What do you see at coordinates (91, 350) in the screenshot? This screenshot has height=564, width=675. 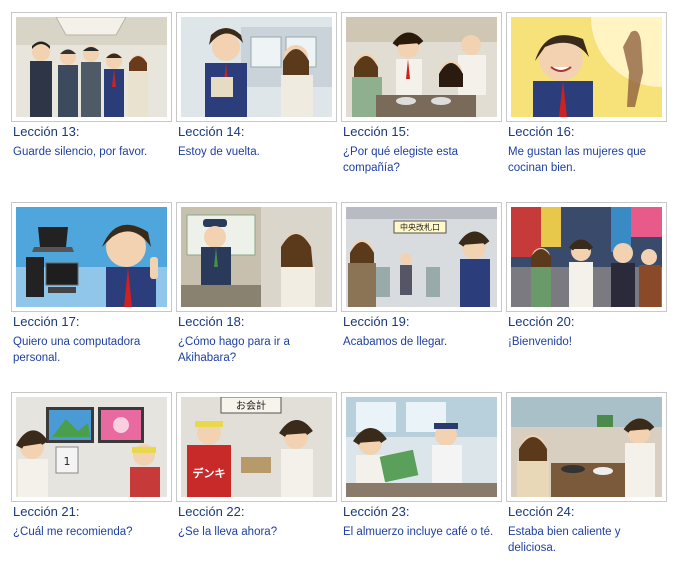 I see `lesson-description: Quiero una computadora personal.` at bounding box center [91, 350].